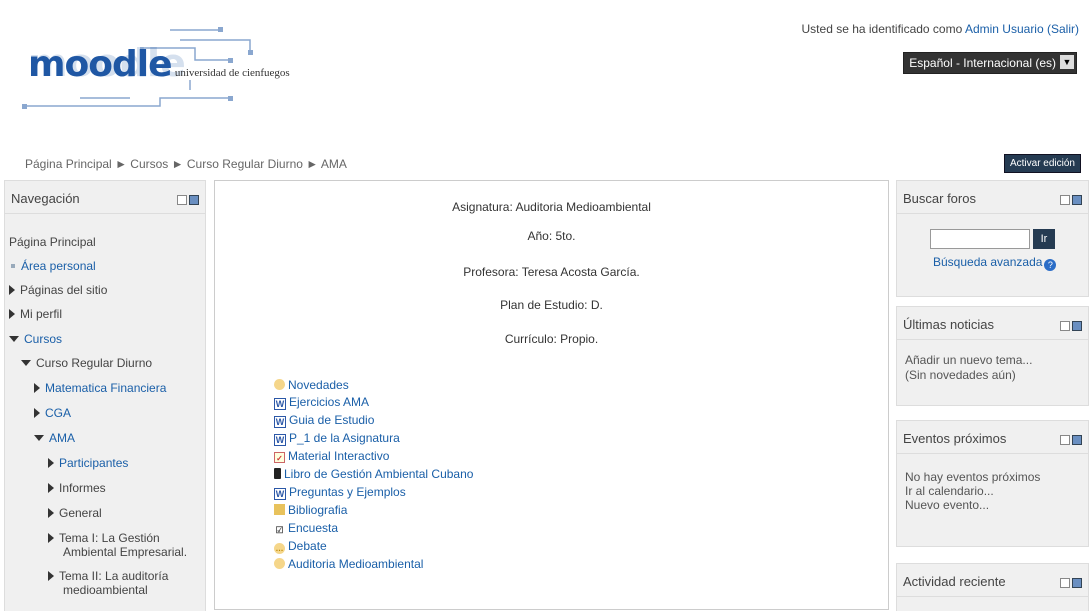  I want to click on resource-label: P_1 de la Asignatura, so click(344, 438).